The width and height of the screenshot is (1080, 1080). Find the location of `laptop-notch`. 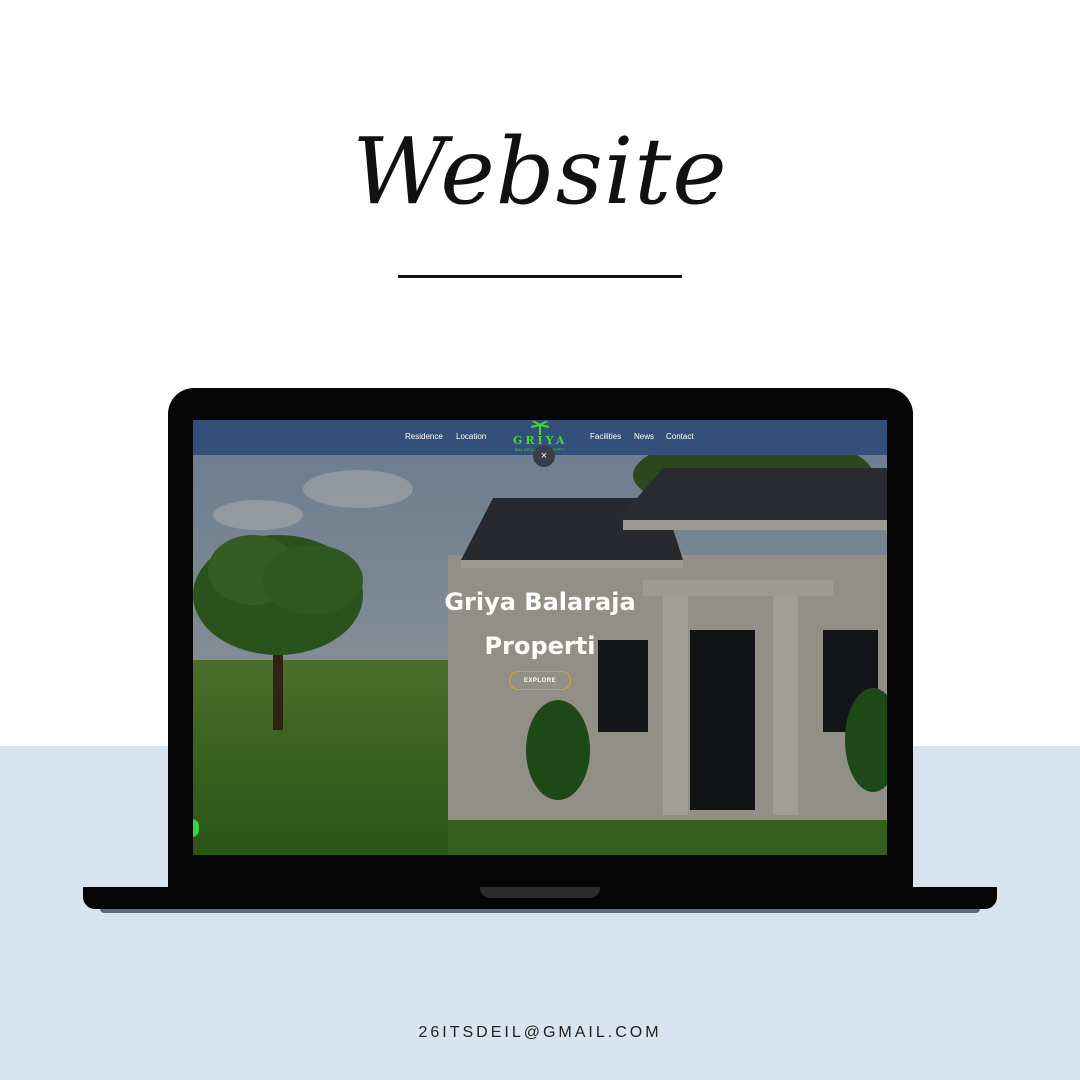

laptop-notch is located at coordinates (540, 892).